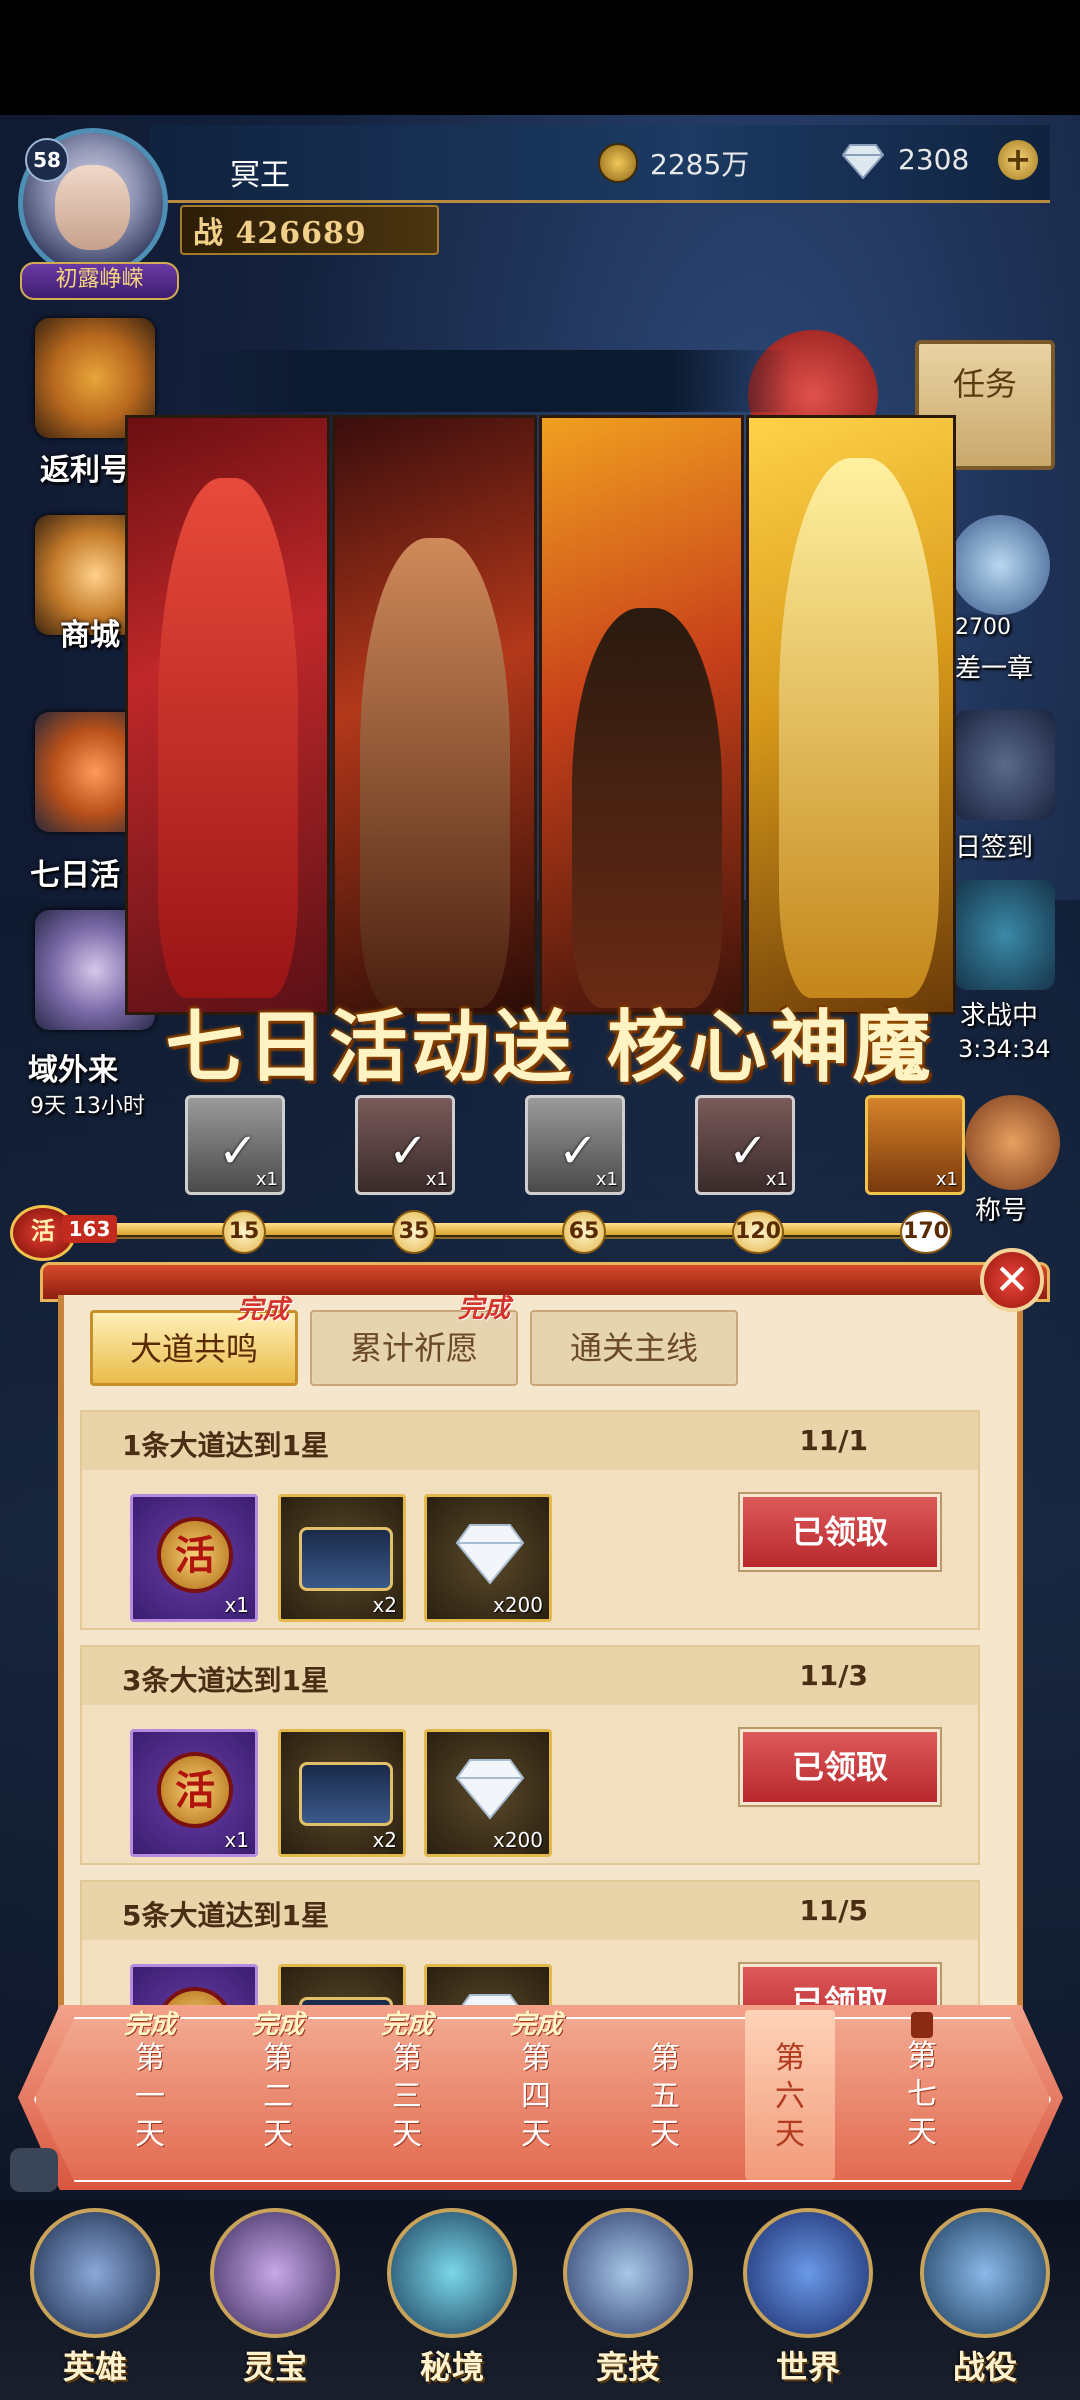 Image resolution: width=1080 pixels, height=2400 pixels. What do you see at coordinates (922, 2095) in the screenshot?
I see `day-tab-7: 第 七 天` at bounding box center [922, 2095].